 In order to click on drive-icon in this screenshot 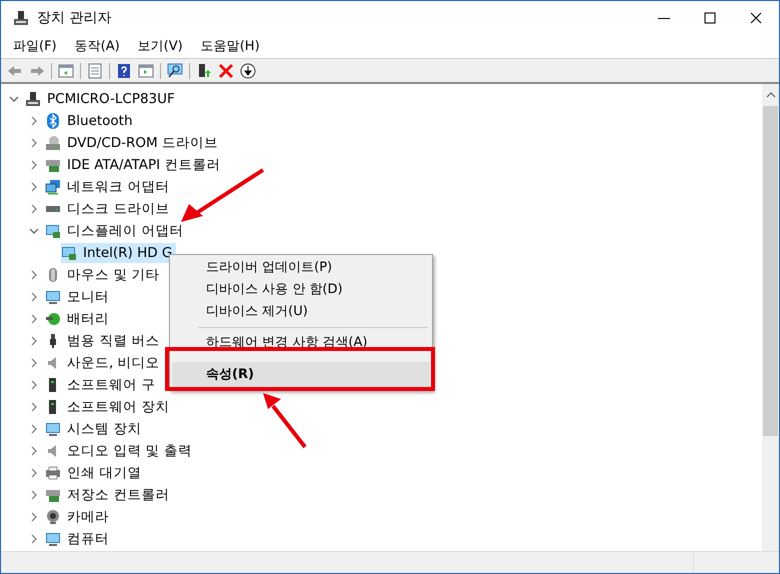, I will do `click(53, 209)`.